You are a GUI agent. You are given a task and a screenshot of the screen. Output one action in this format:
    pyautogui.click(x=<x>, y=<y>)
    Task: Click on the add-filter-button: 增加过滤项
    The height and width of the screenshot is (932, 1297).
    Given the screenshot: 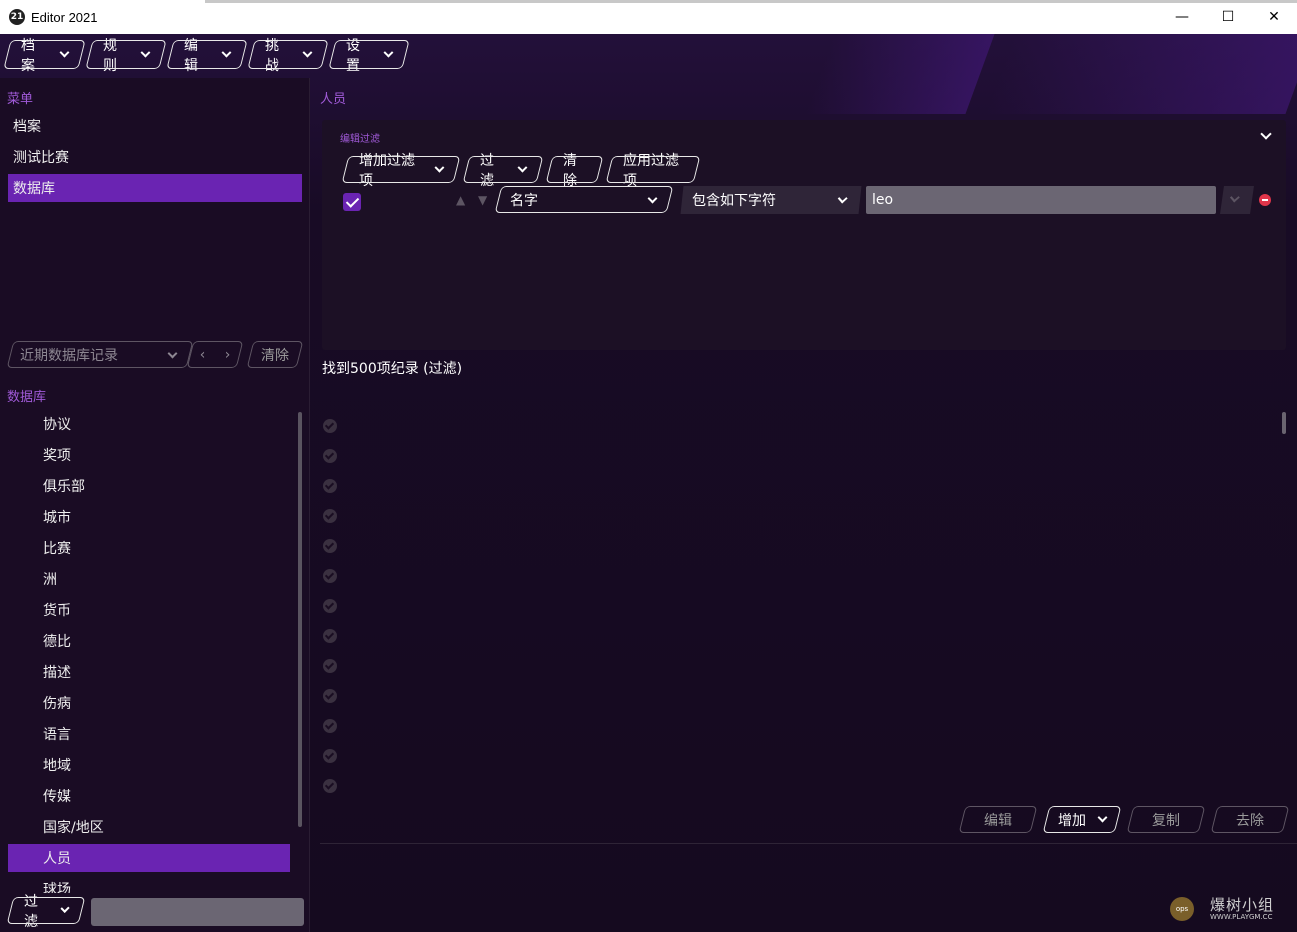 What is the action you would take?
    pyautogui.click(x=401, y=171)
    